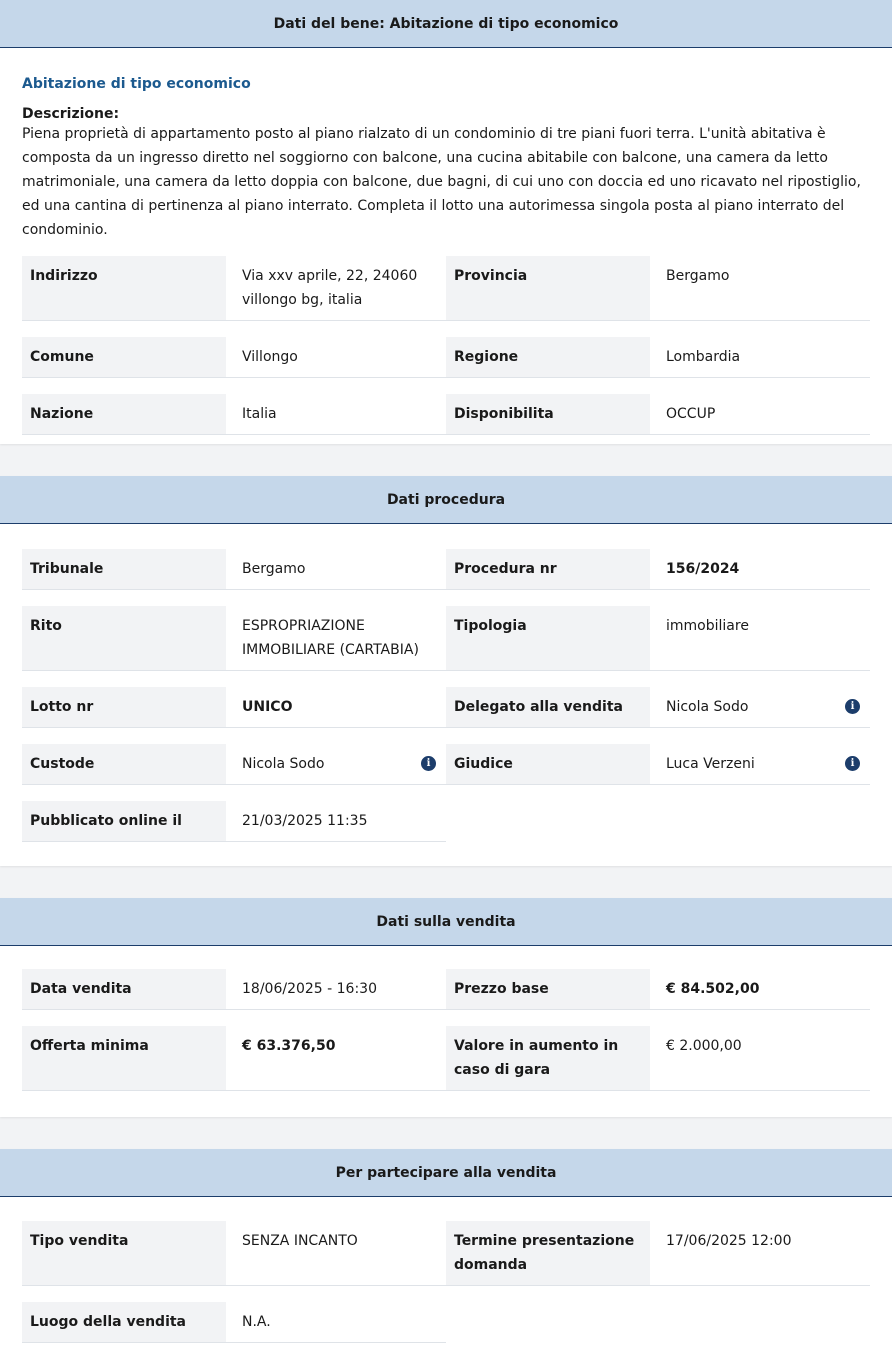 Image resolution: width=892 pixels, height=1371 pixels. I want to click on nazione-value: Italia, so click(336, 414).